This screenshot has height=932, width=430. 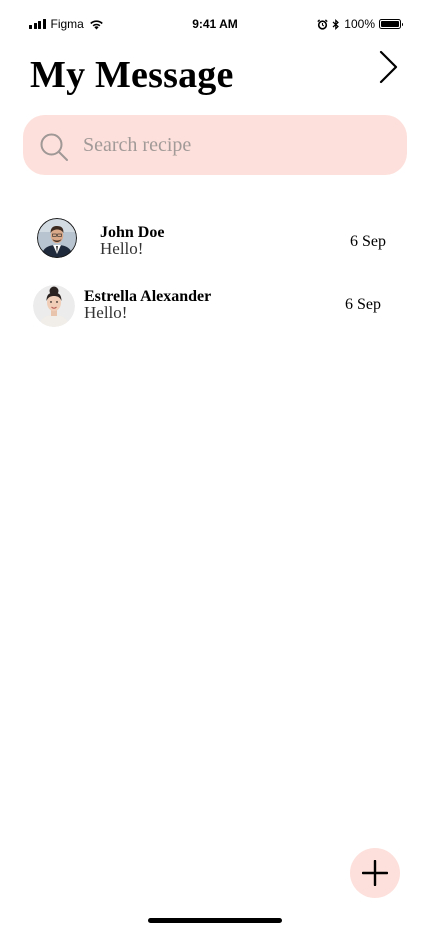 What do you see at coordinates (215, 238) in the screenshot?
I see `message-row-john-doe: John Doe Hello! 6 Sep` at bounding box center [215, 238].